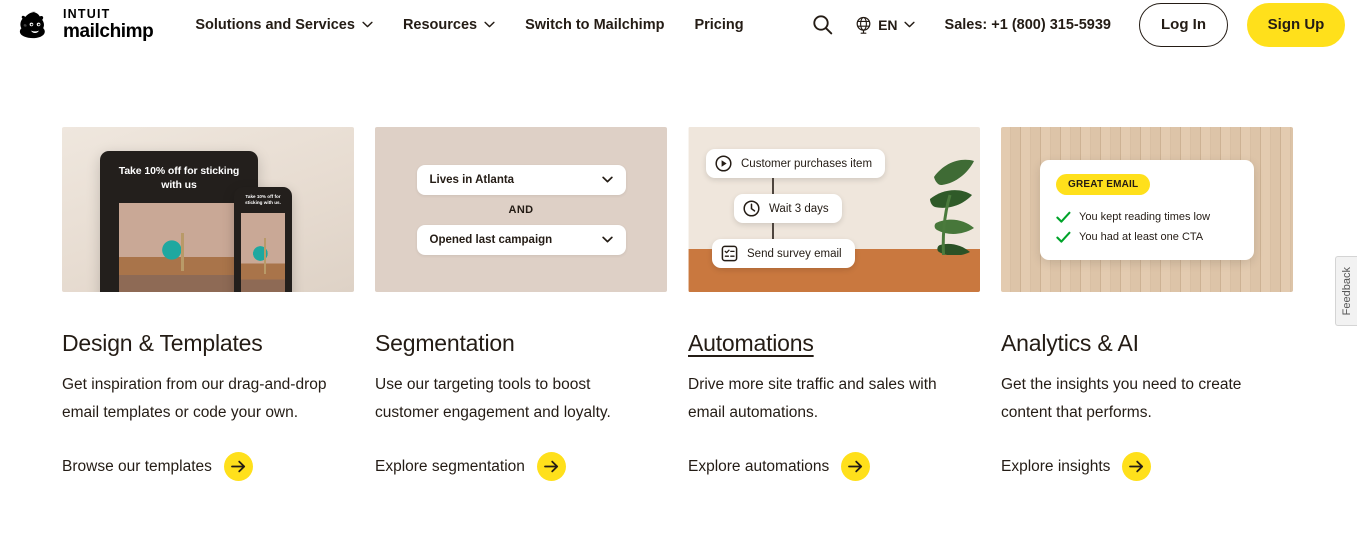 Image resolution: width=1357 pixels, height=541 pixels. Describe the element at coordinates (179, 247) in the screenshot. I see `tablet-lamp-photo` at that location.